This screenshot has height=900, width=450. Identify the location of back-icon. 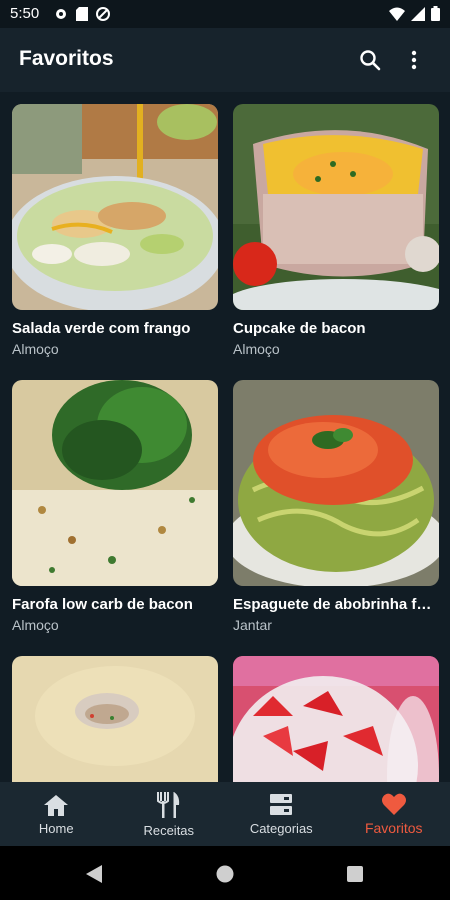
(94, 874).